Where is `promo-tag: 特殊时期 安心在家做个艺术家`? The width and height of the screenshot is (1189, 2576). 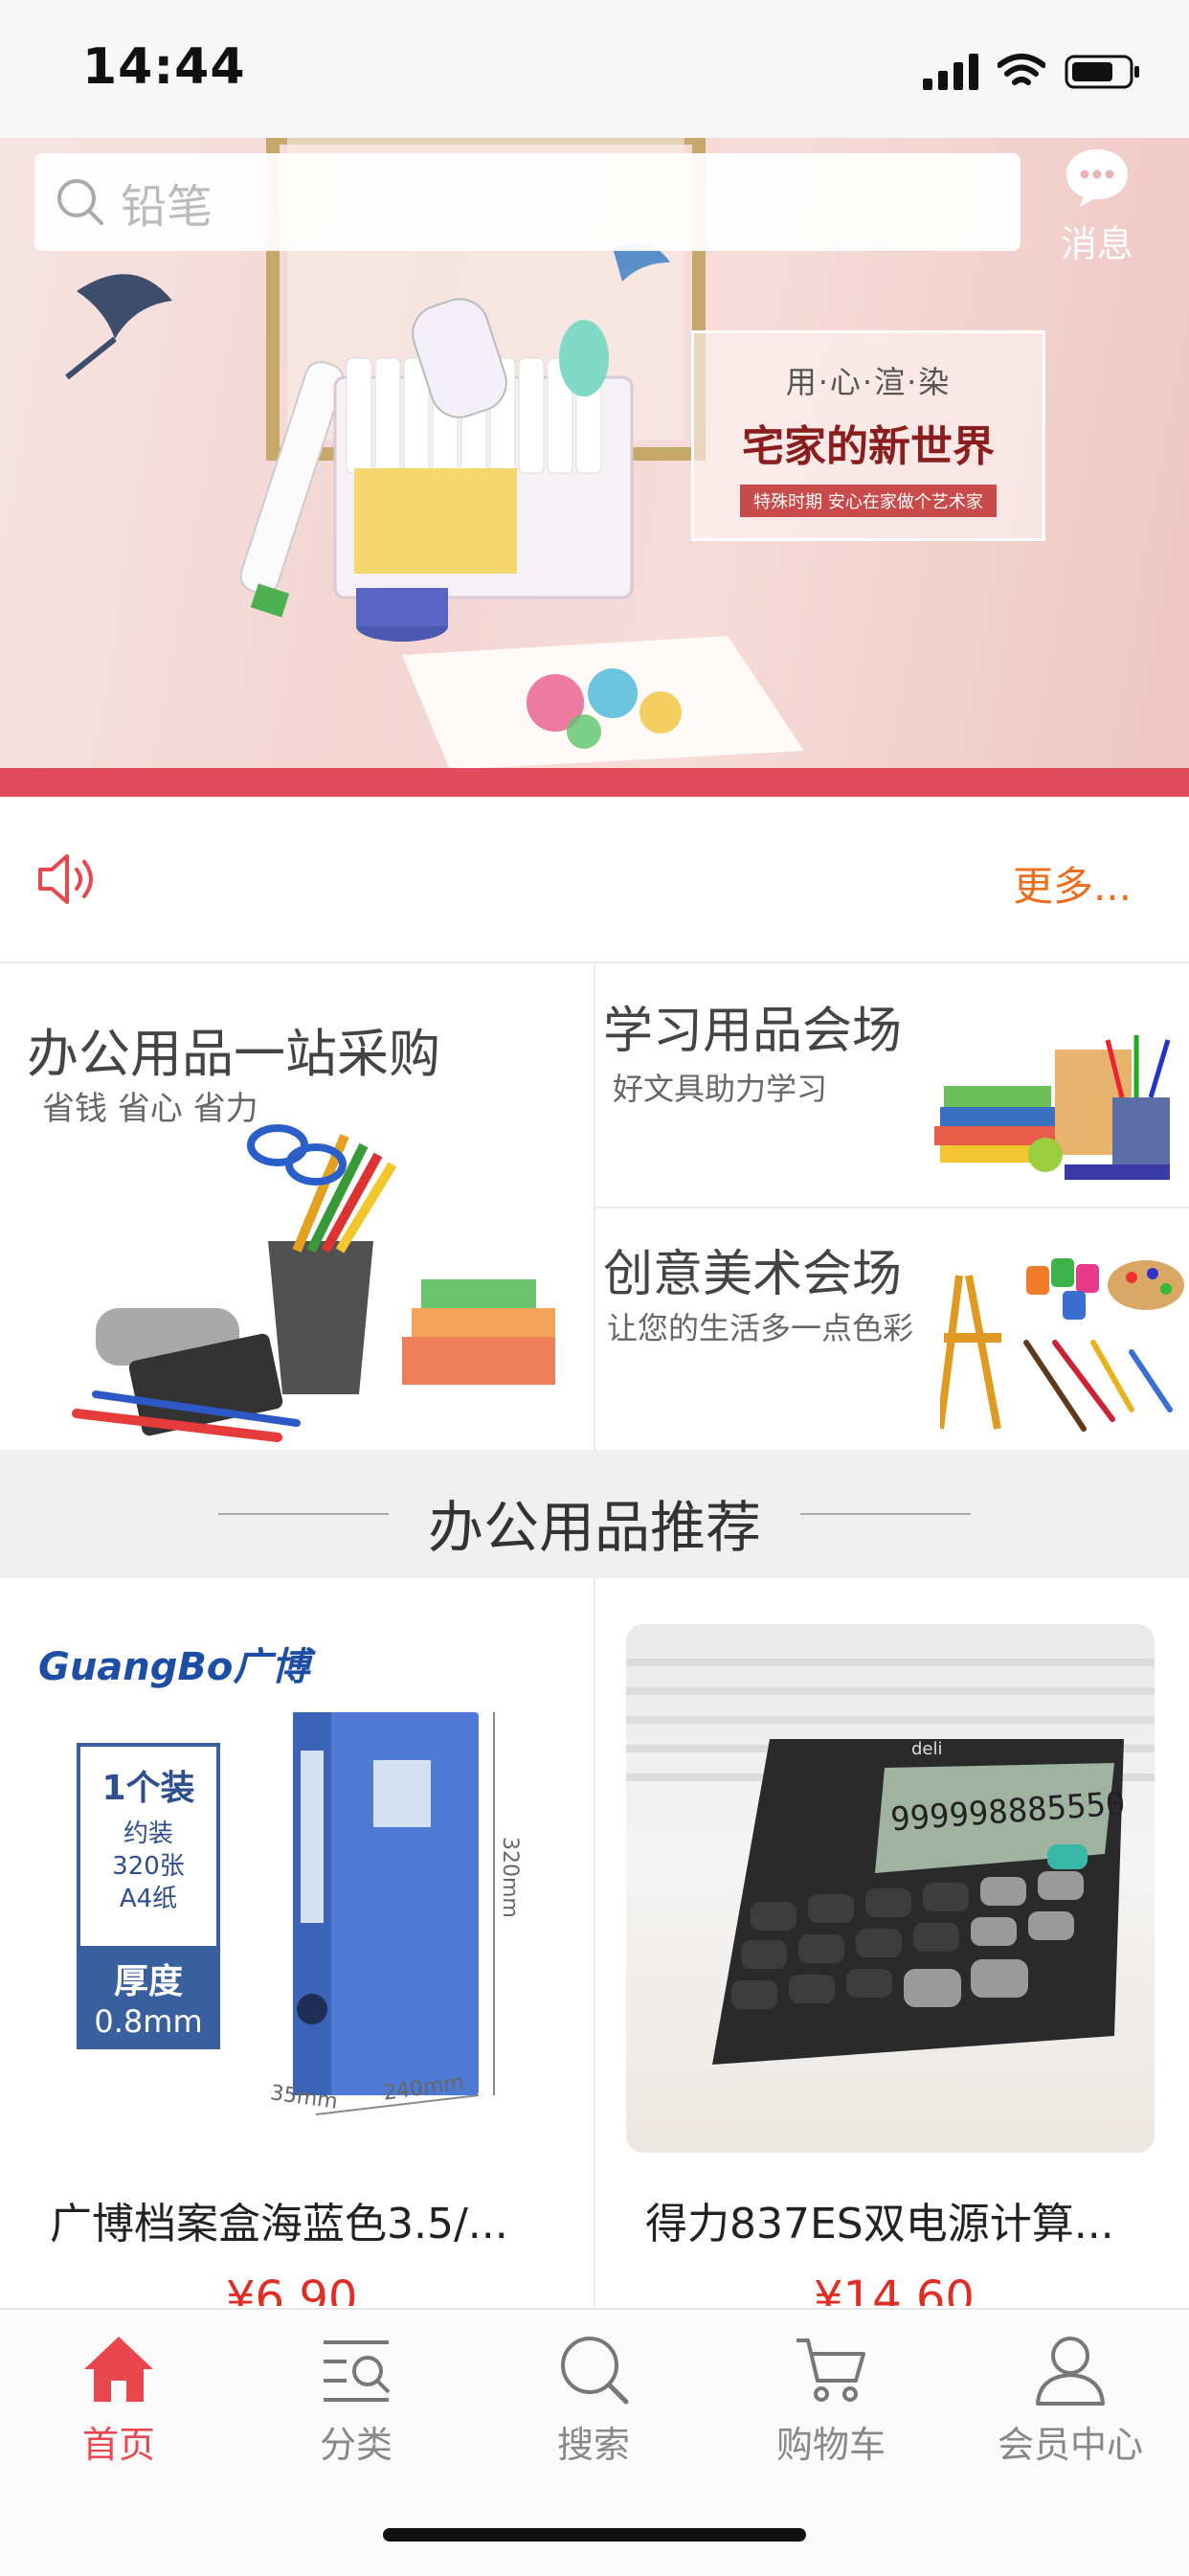
promo-tag: 特殊时期 安心在家做个艺术家 is located at coordinates (868, 501).